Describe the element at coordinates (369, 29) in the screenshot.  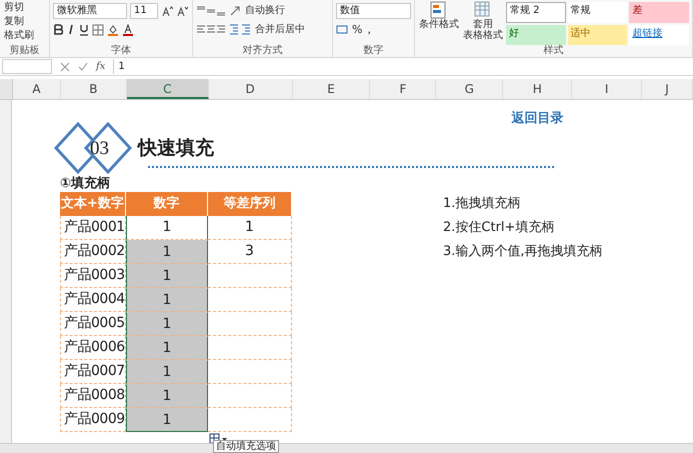
I see `comma-button: ,` at that location.